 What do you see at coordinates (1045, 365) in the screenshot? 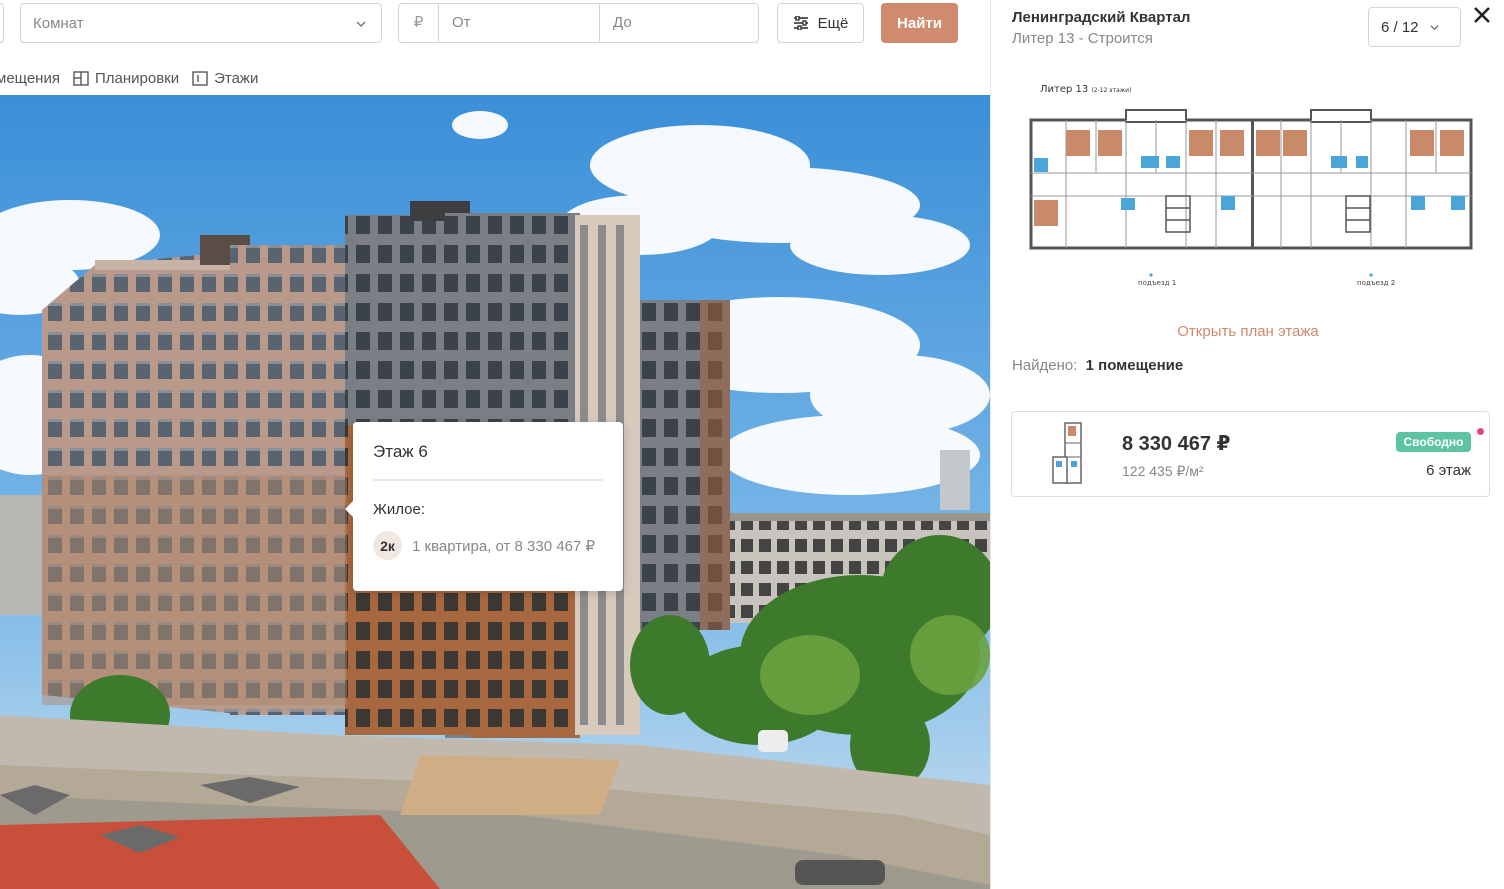
I see `found-label: Найдено:` at bounding box center [1045, 365].